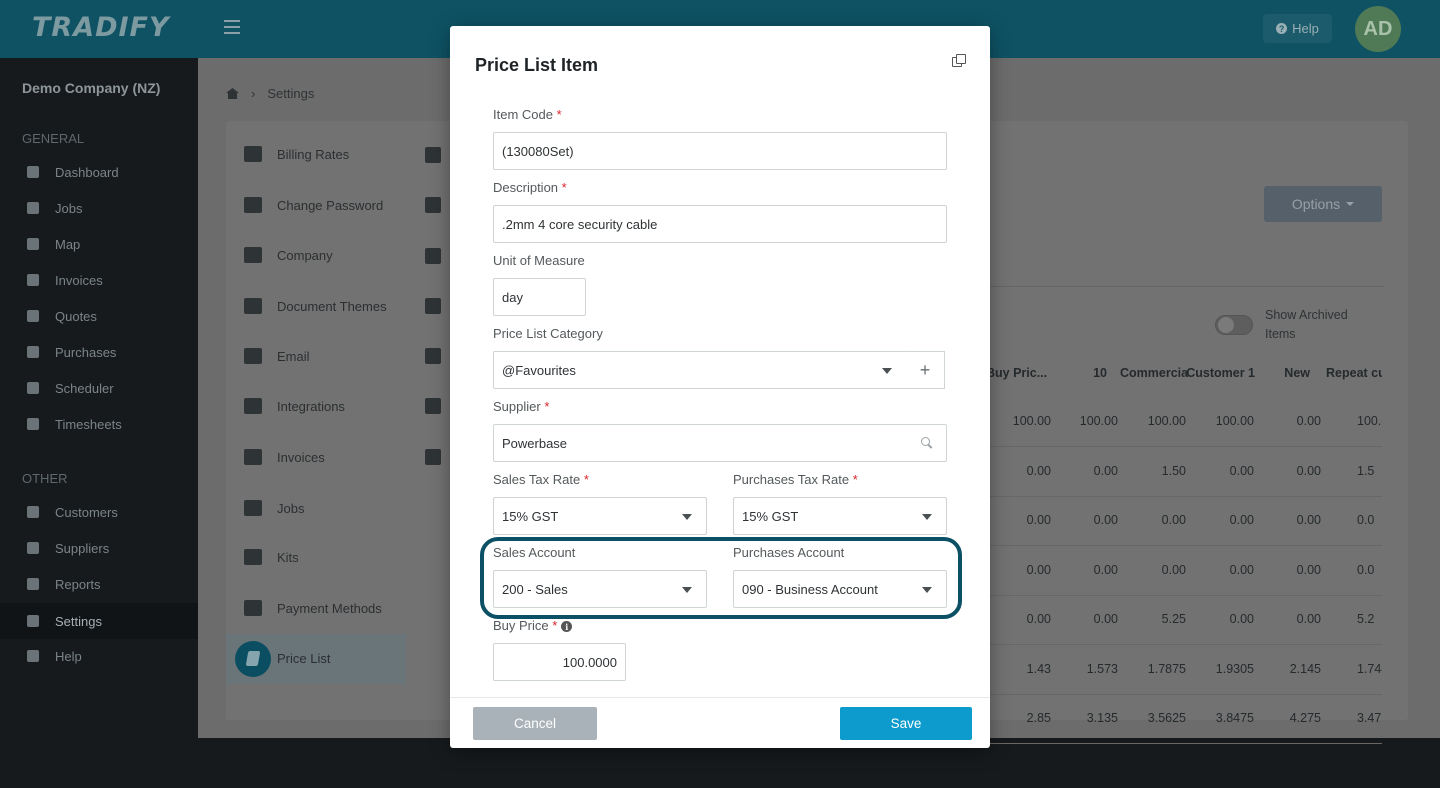  What do you see at coordinates (1088, 669) in the screenshot?
I see `table-cell: 1.573` at bounding box center [1088, 669].